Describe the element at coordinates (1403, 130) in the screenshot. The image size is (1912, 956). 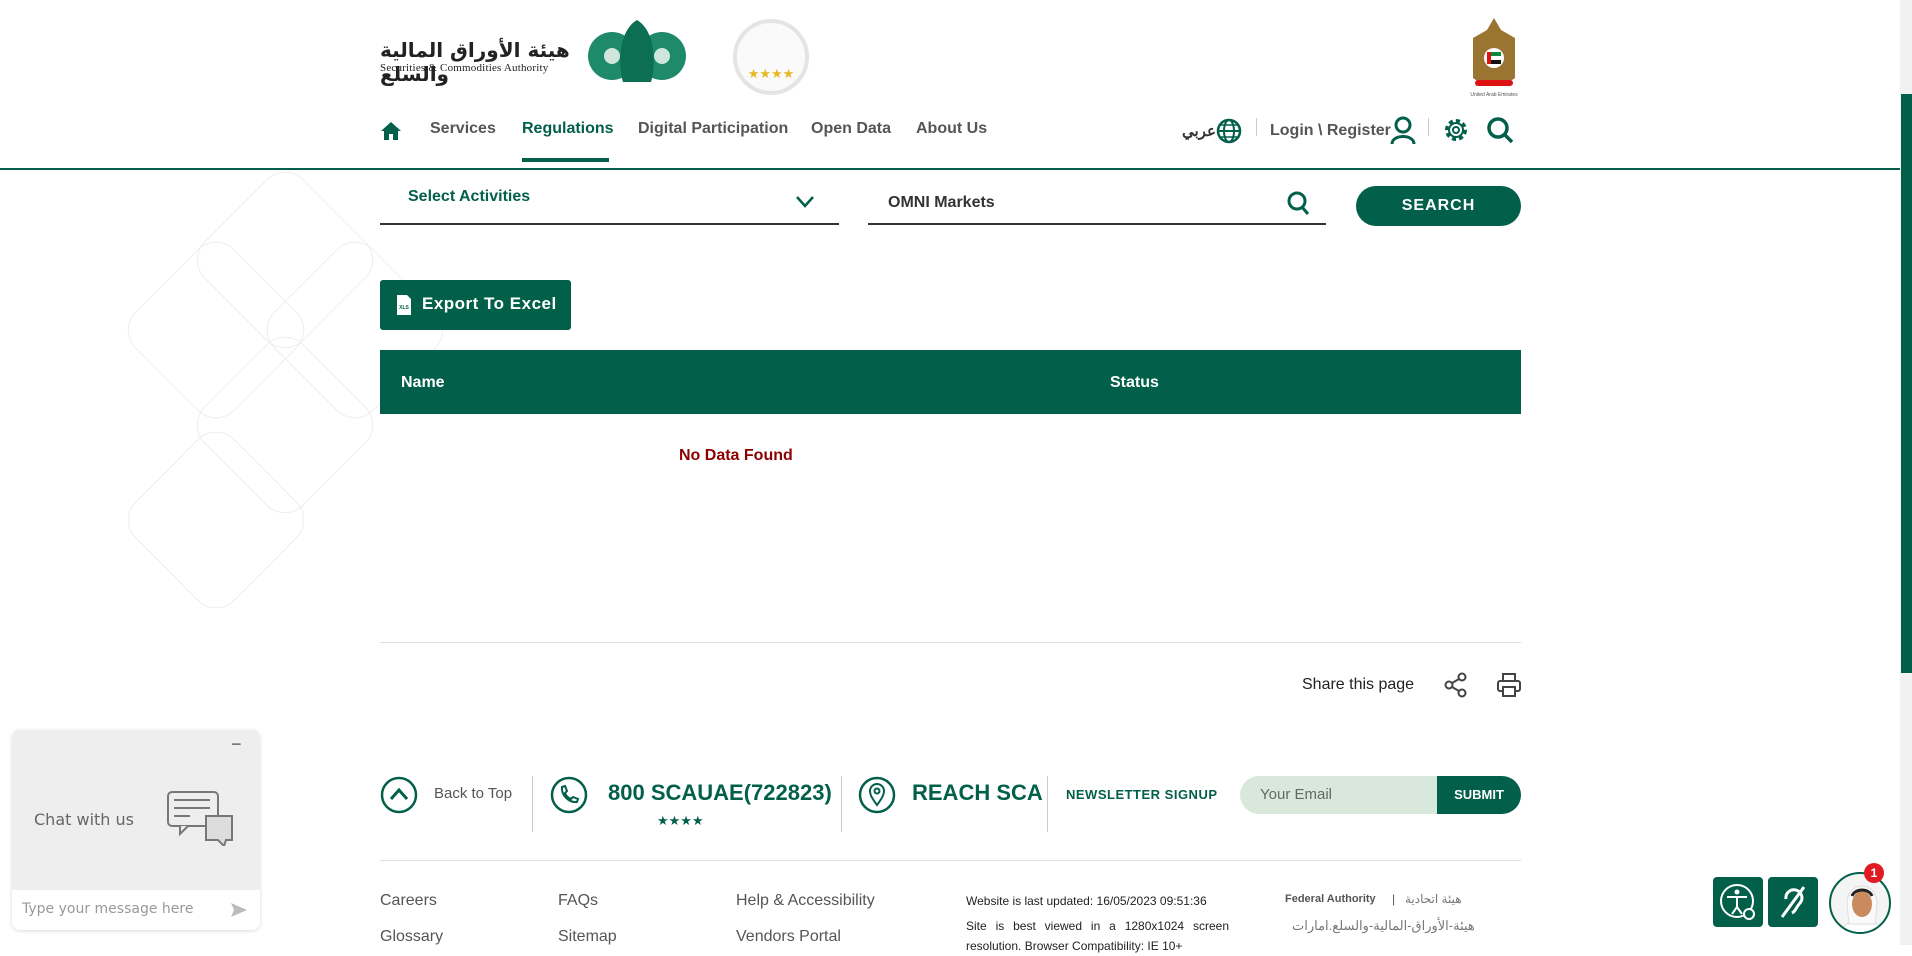
I see `user-icon` at that location.